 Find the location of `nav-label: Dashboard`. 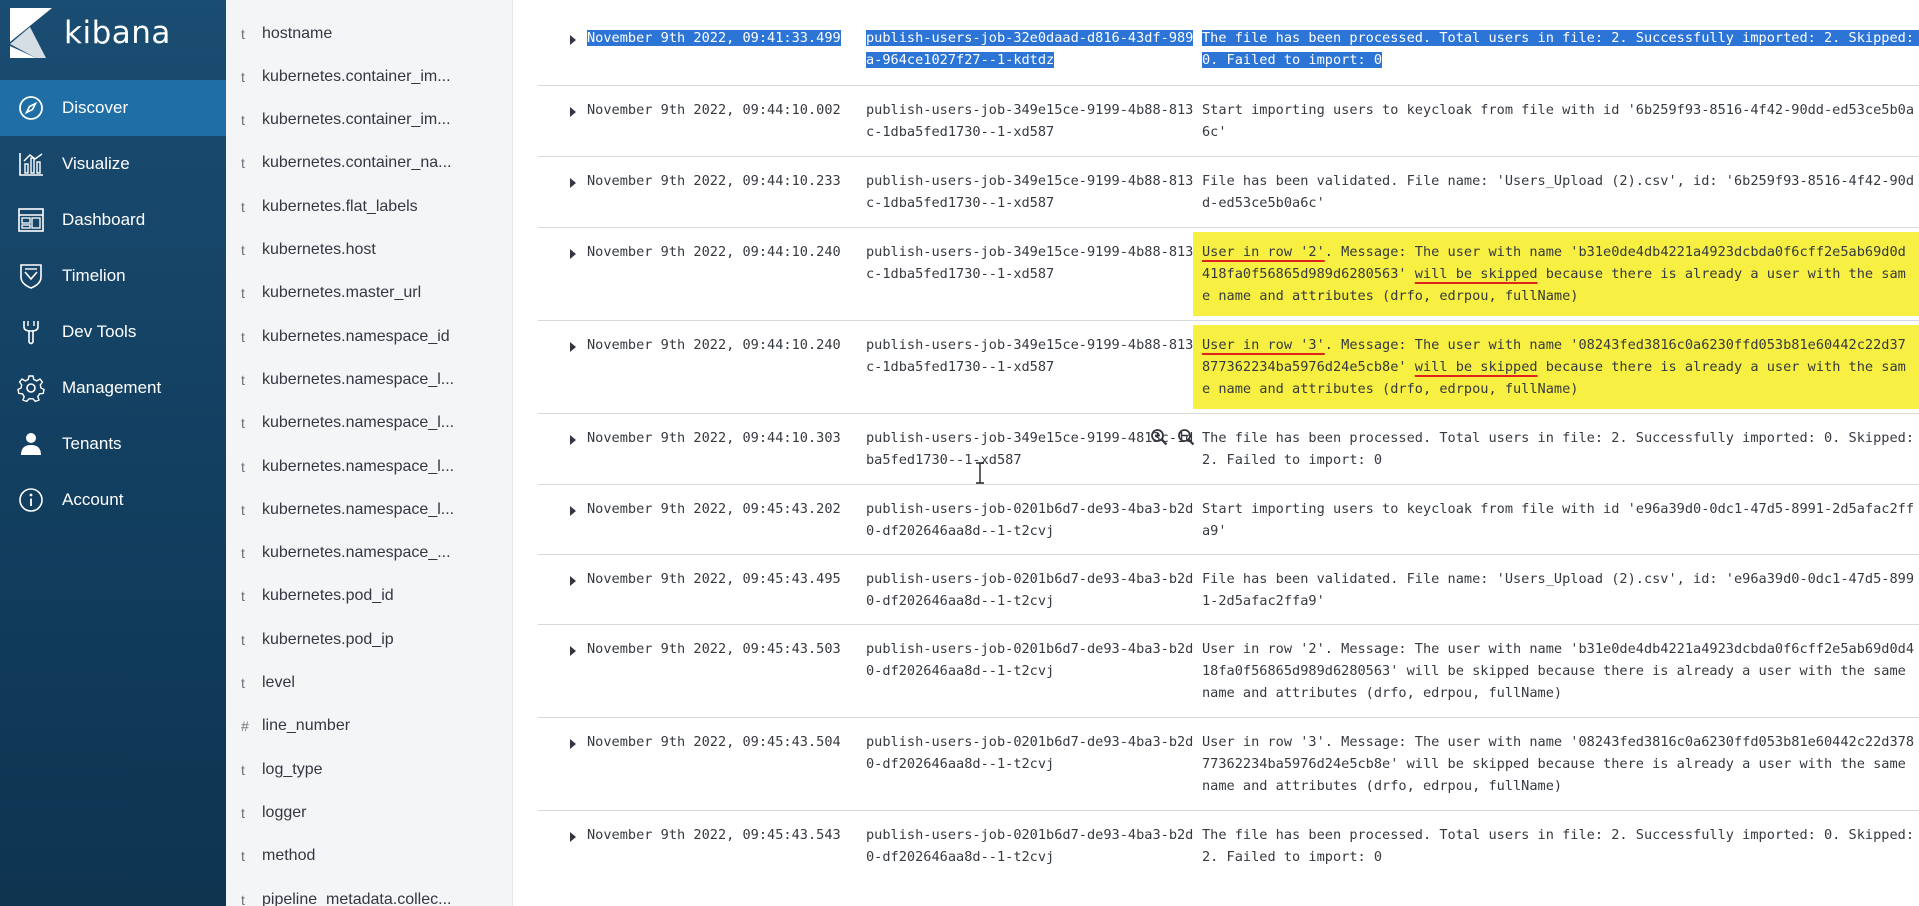

nav-label: Dashboard is located at coordinates (104, 219).